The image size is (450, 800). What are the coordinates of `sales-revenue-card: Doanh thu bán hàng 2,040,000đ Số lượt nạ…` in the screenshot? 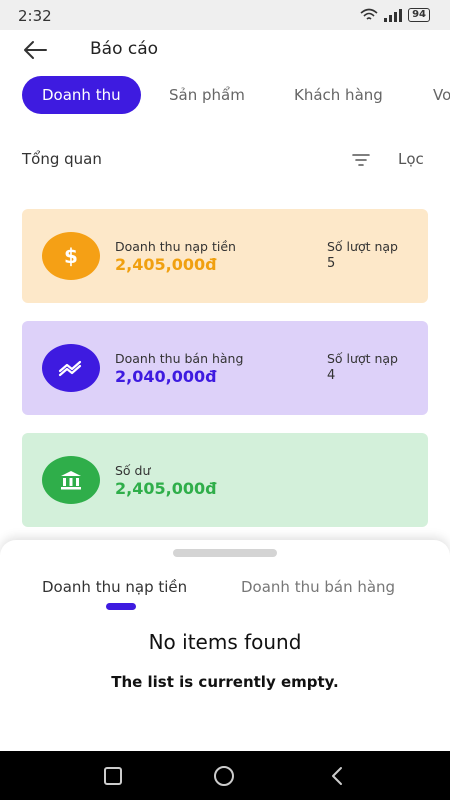 It's located at (225, 368).